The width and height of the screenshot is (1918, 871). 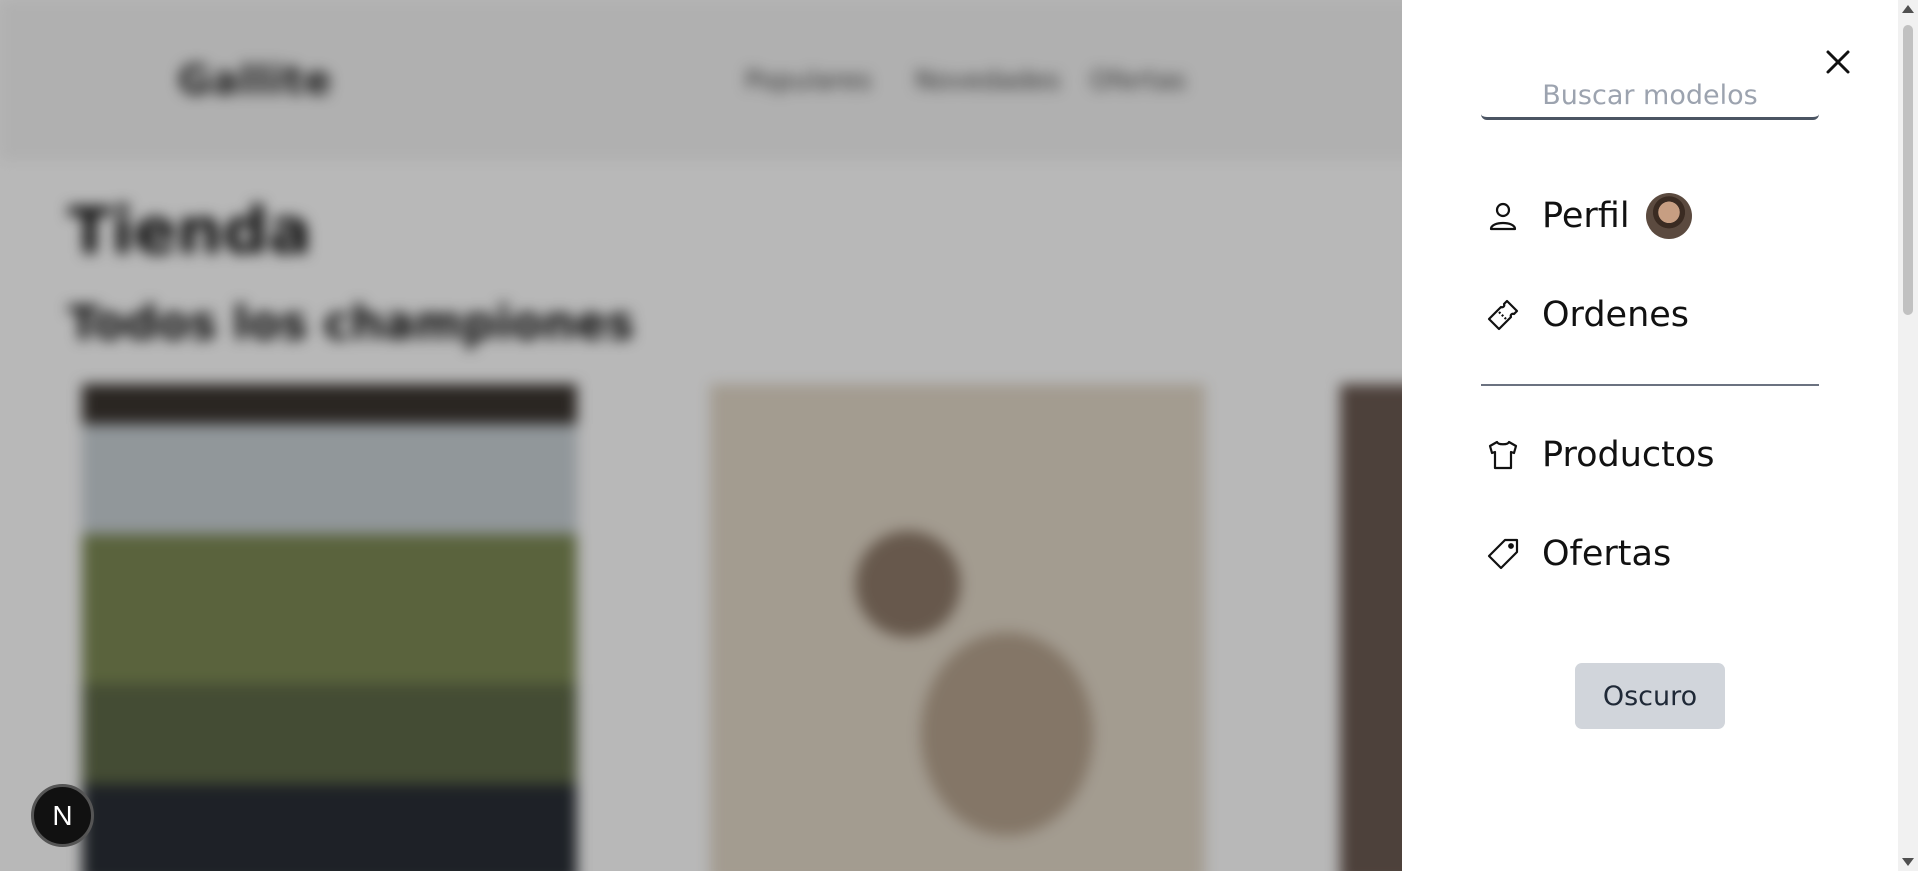 I want to click on ticket-icon, so click(x=1503, y=315).